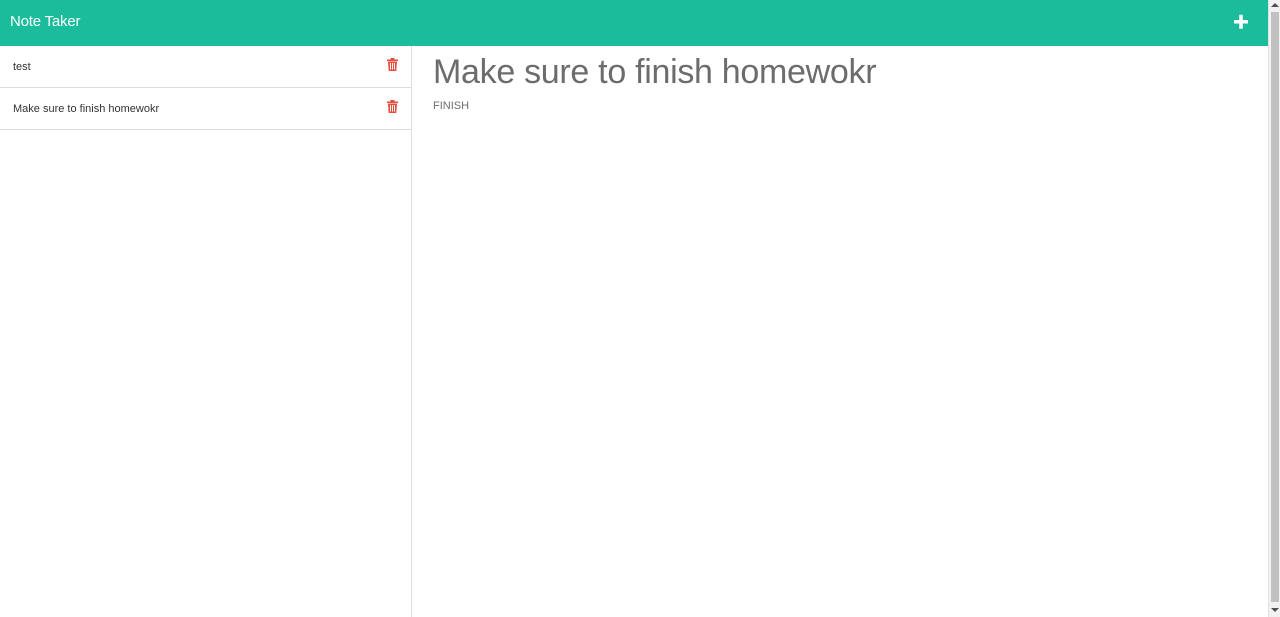 This screenshot has width=1280, height=617. I want to click on navbar: Note Taker, so click(634, 23).